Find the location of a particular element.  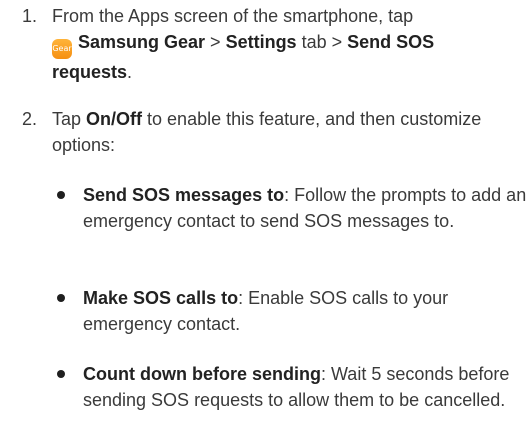

step-end-punctuation: . is located at coordinates (130, 72).